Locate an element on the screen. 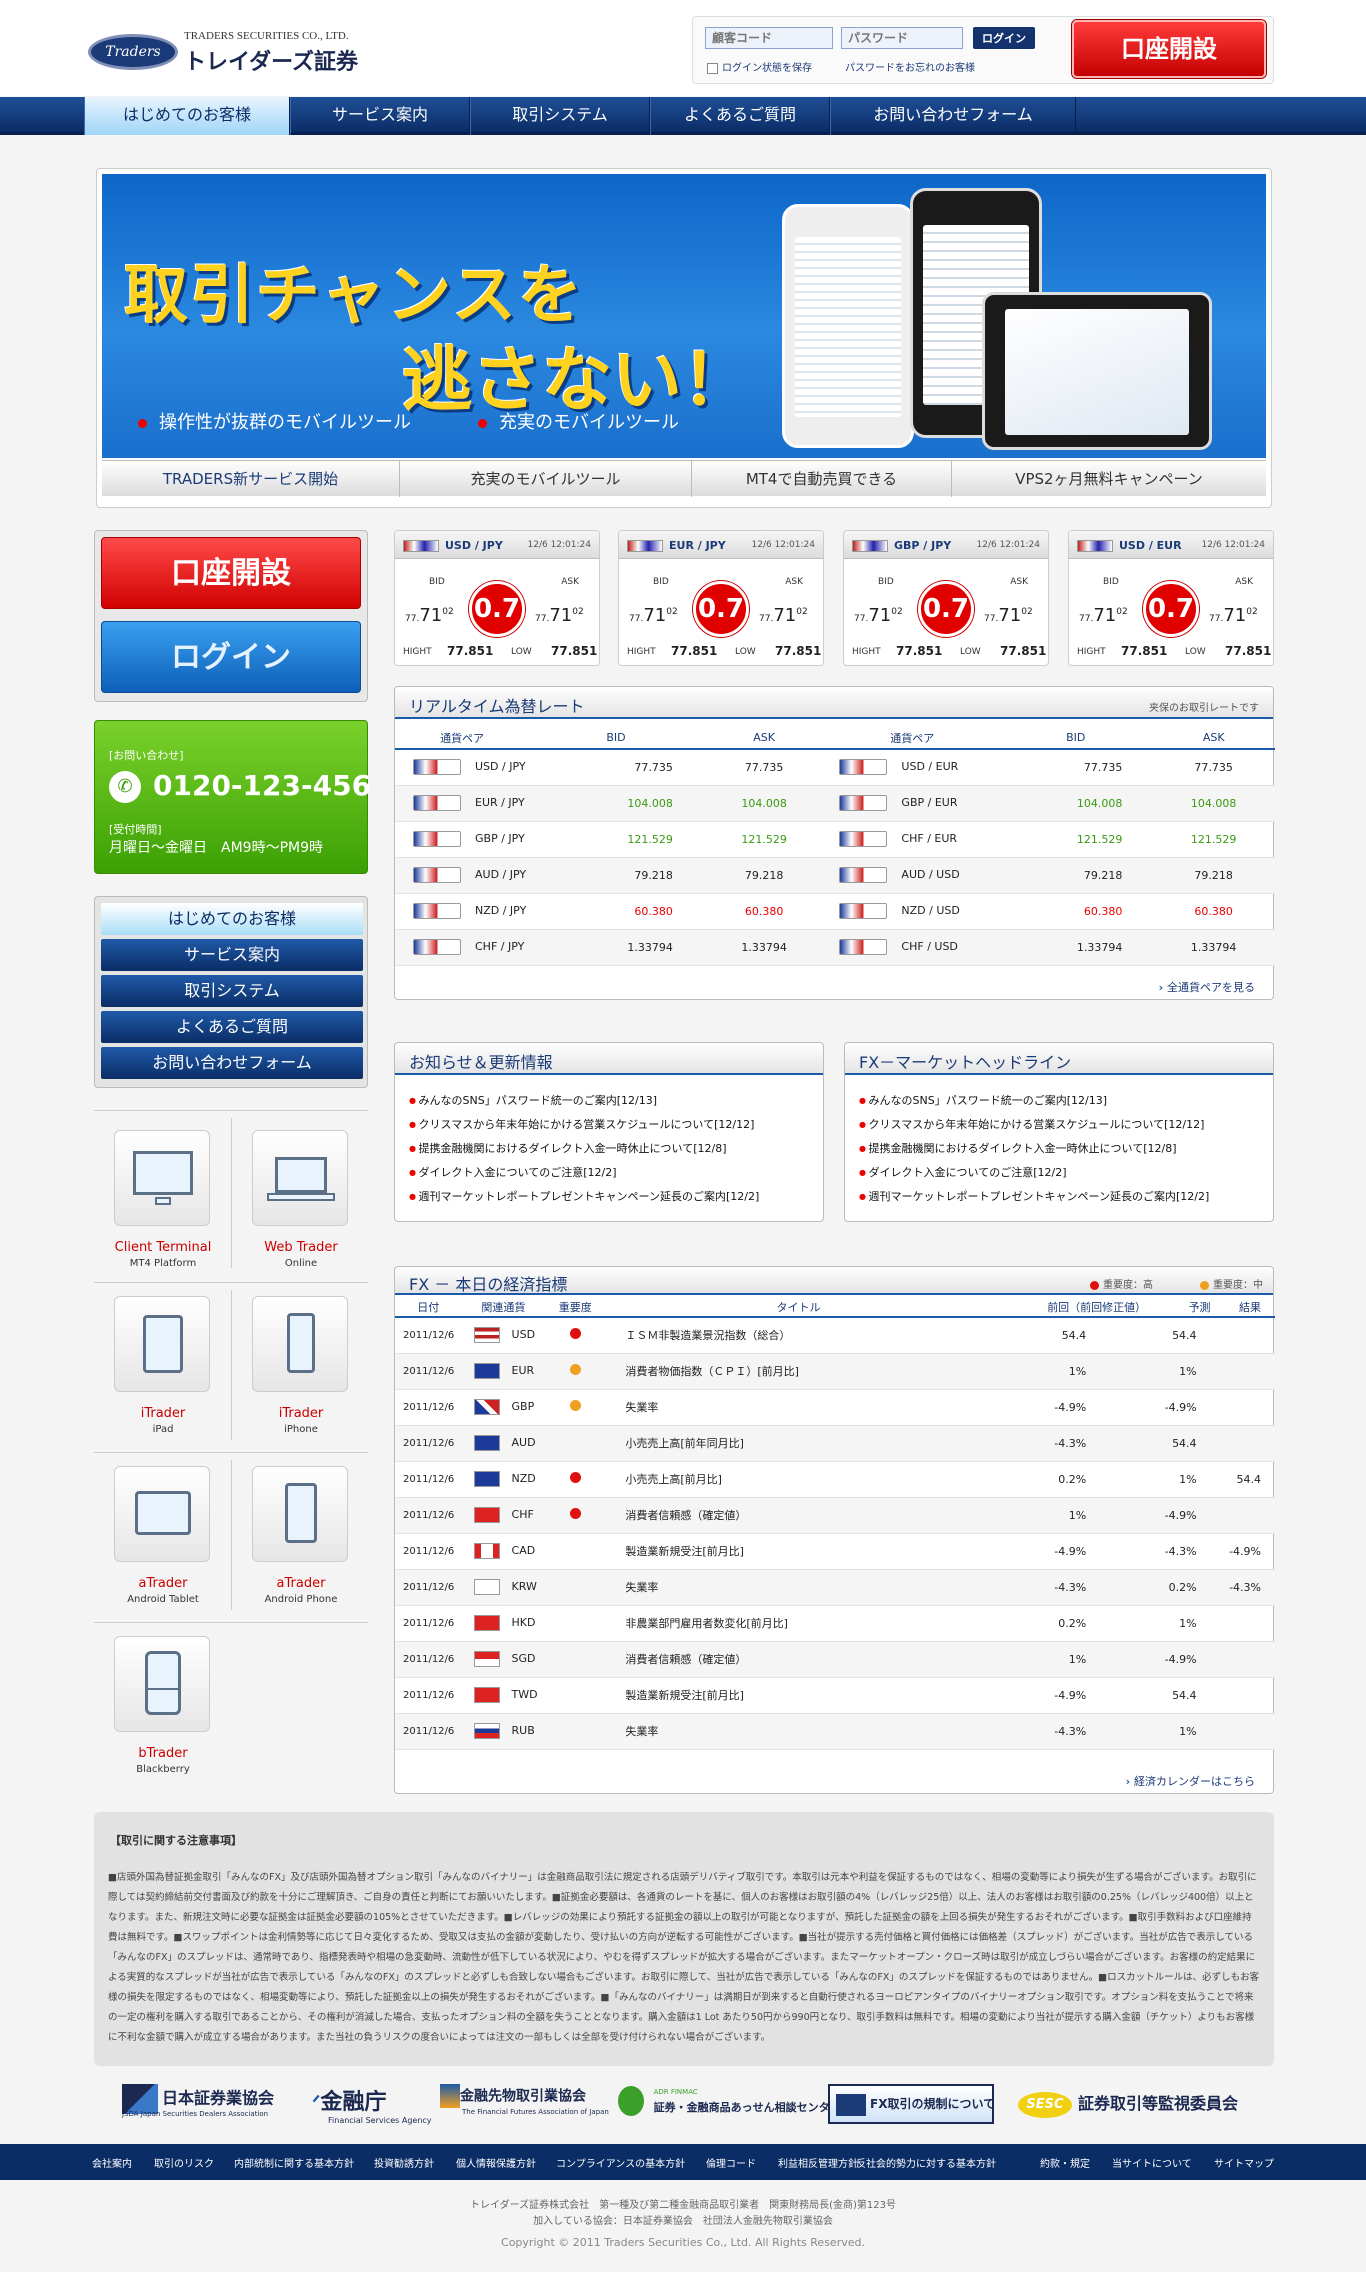 This screenshot has height=2272, width=1366. footer-nav-link: コンプライアンスの基本方針 is located at coordinates (620, 2162).